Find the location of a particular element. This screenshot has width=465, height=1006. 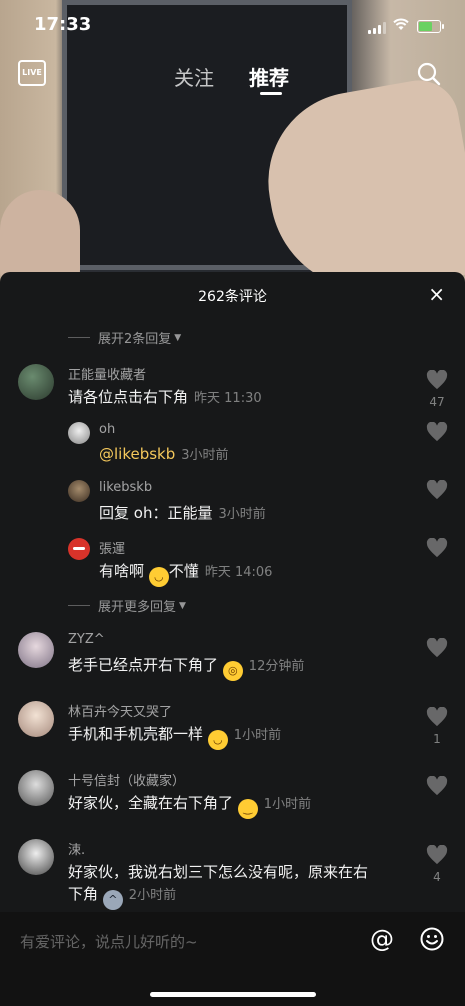

reply-username: likebskb is located at coordinates (125, 487).